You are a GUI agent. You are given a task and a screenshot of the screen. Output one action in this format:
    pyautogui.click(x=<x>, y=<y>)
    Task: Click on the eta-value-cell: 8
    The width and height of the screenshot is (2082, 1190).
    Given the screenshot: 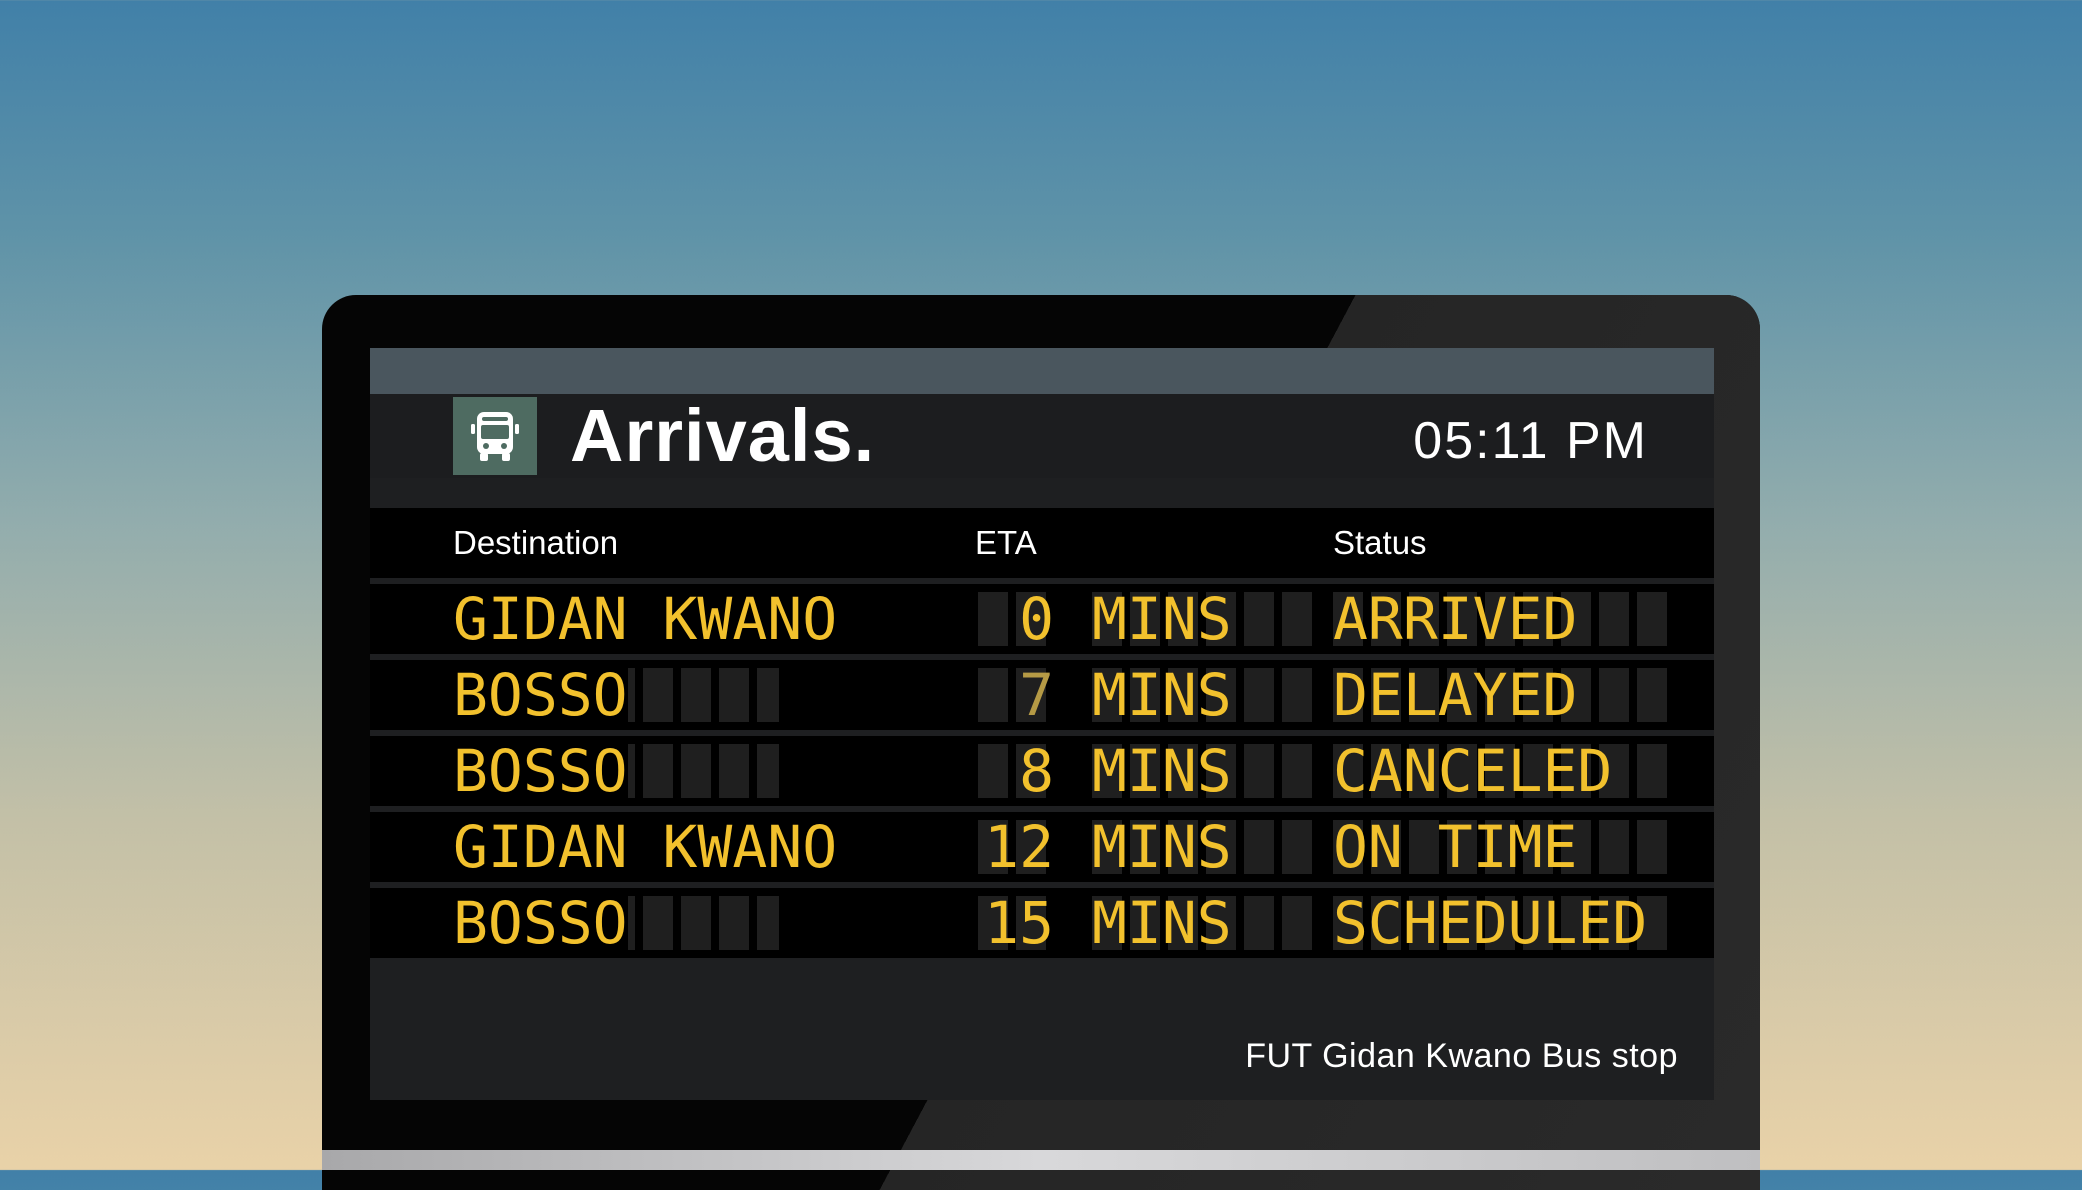 What is the action you would take?
    pyautogui.click(x=1036, y=771)
    